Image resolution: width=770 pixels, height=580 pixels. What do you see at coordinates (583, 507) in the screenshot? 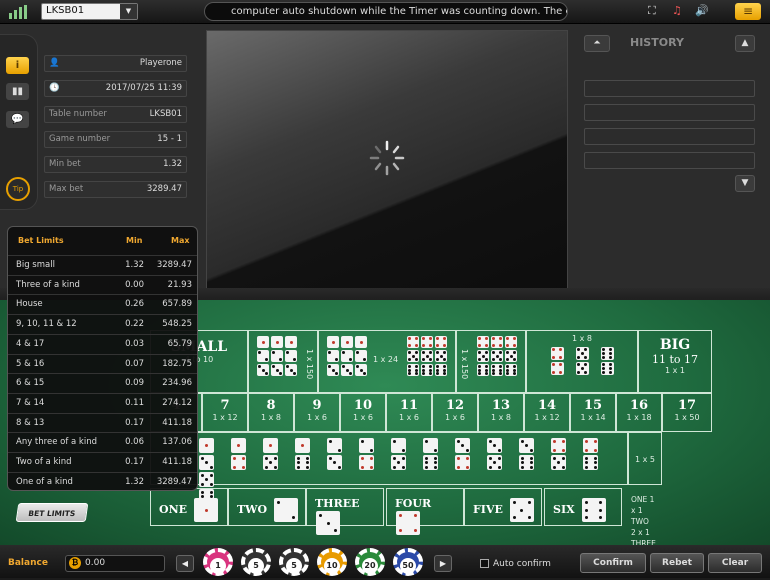
I see `bet-single-six: SIX` at bounding box center [583, 507].